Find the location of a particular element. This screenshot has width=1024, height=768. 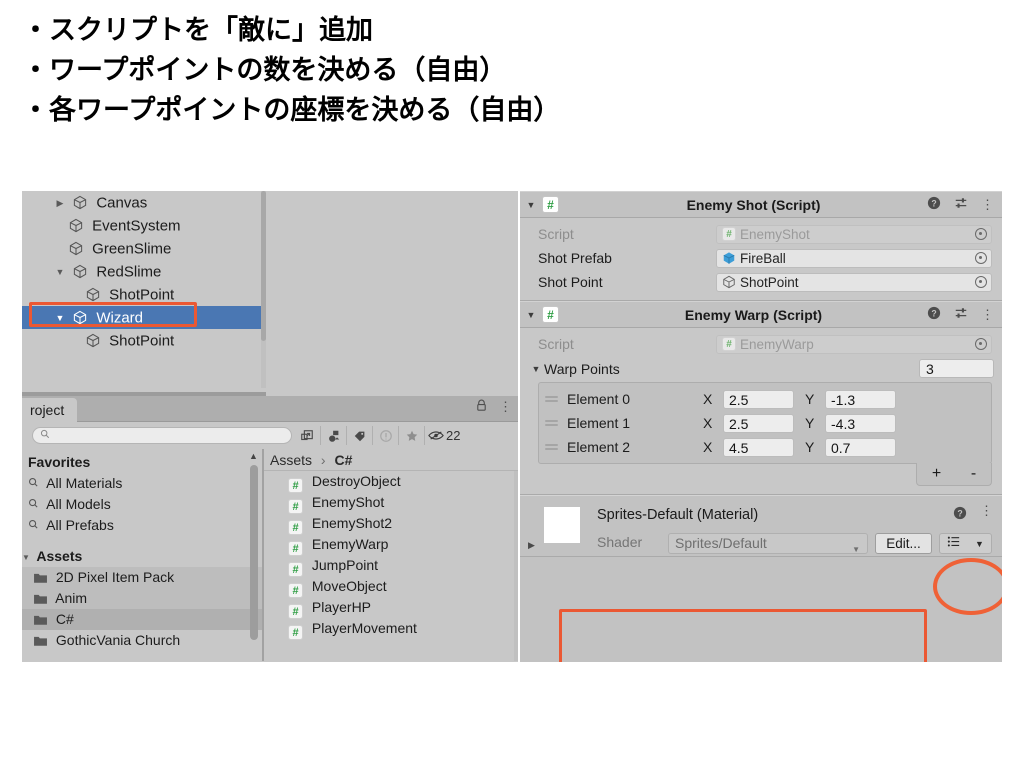

search-input is located at coordinates (162, 435).